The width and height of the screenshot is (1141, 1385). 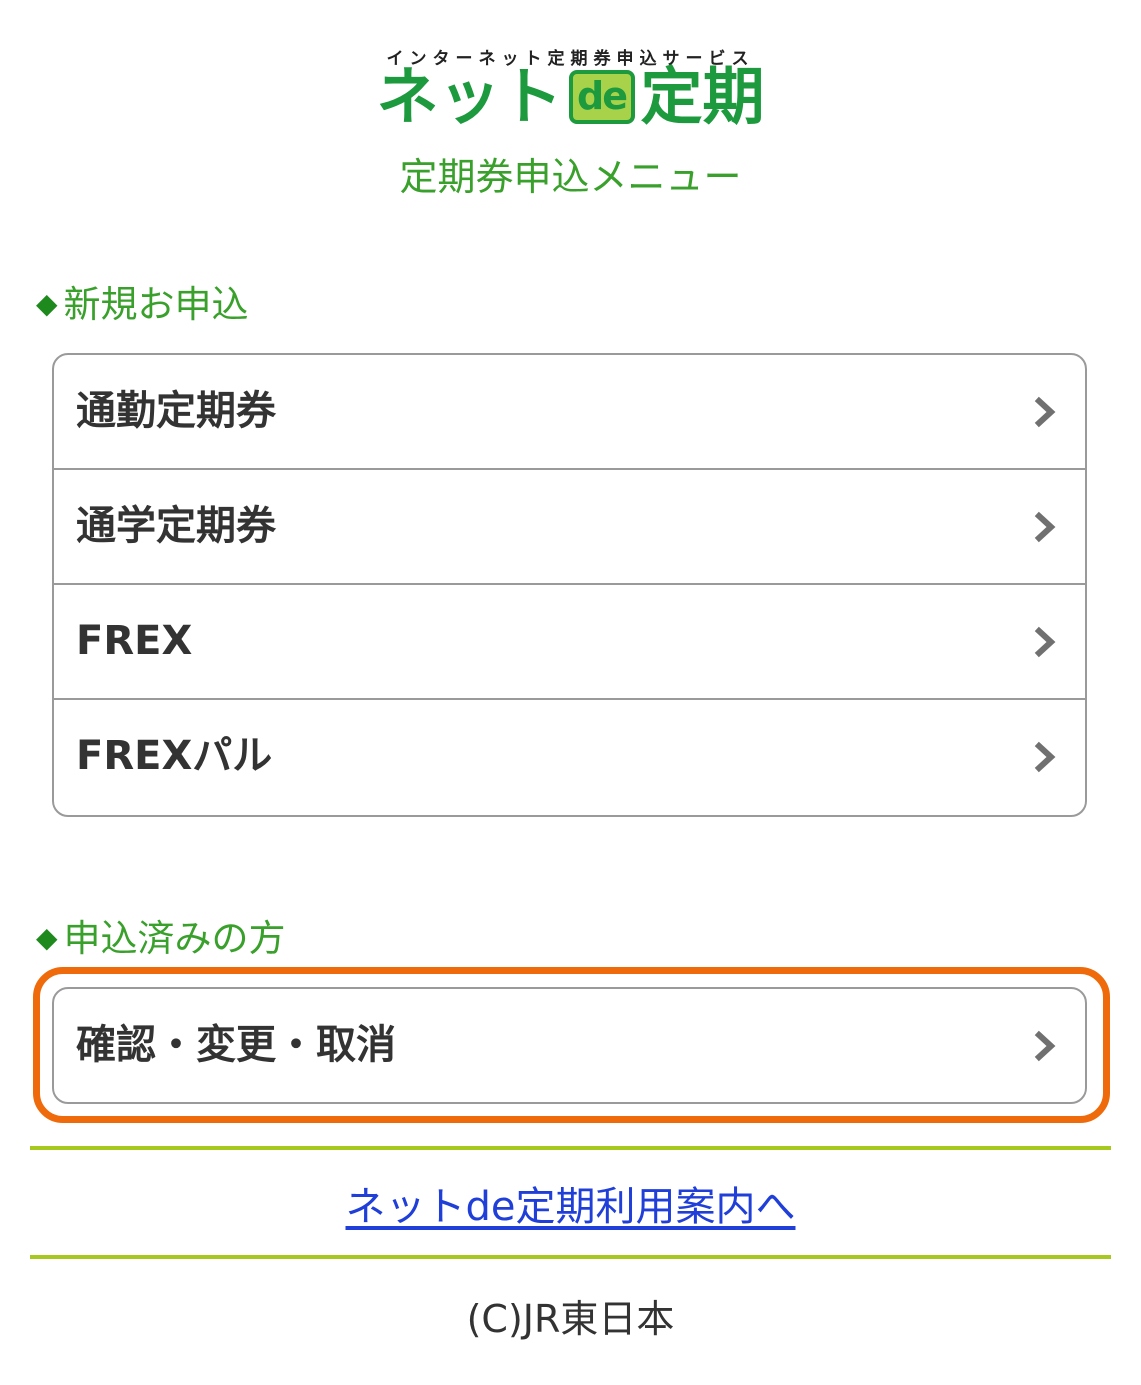 I want to click on menu-item-frex-pal: FREXパル, so click(x=569, y=757).